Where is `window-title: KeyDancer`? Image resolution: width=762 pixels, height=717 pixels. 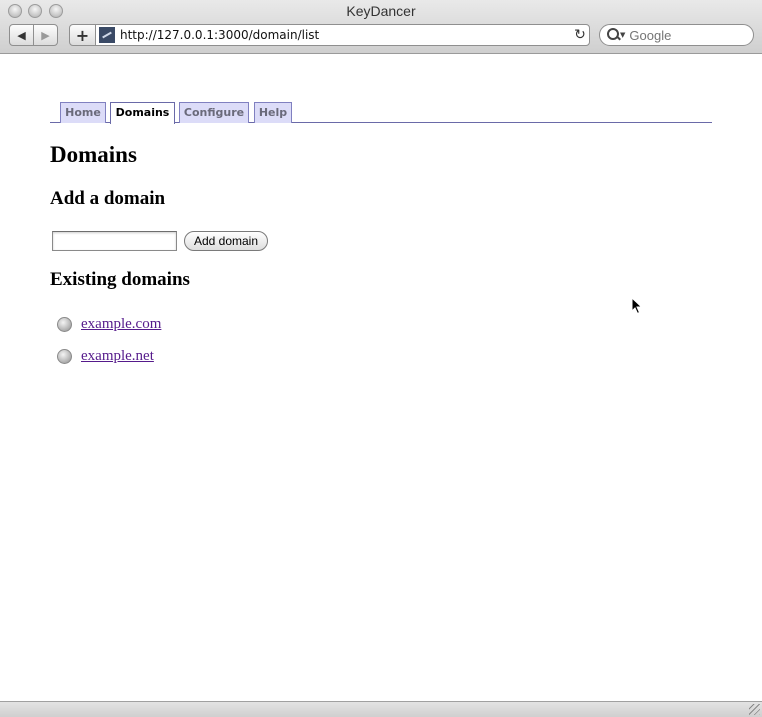 window-title: KeyDancer is located at coordinates (381, 11).